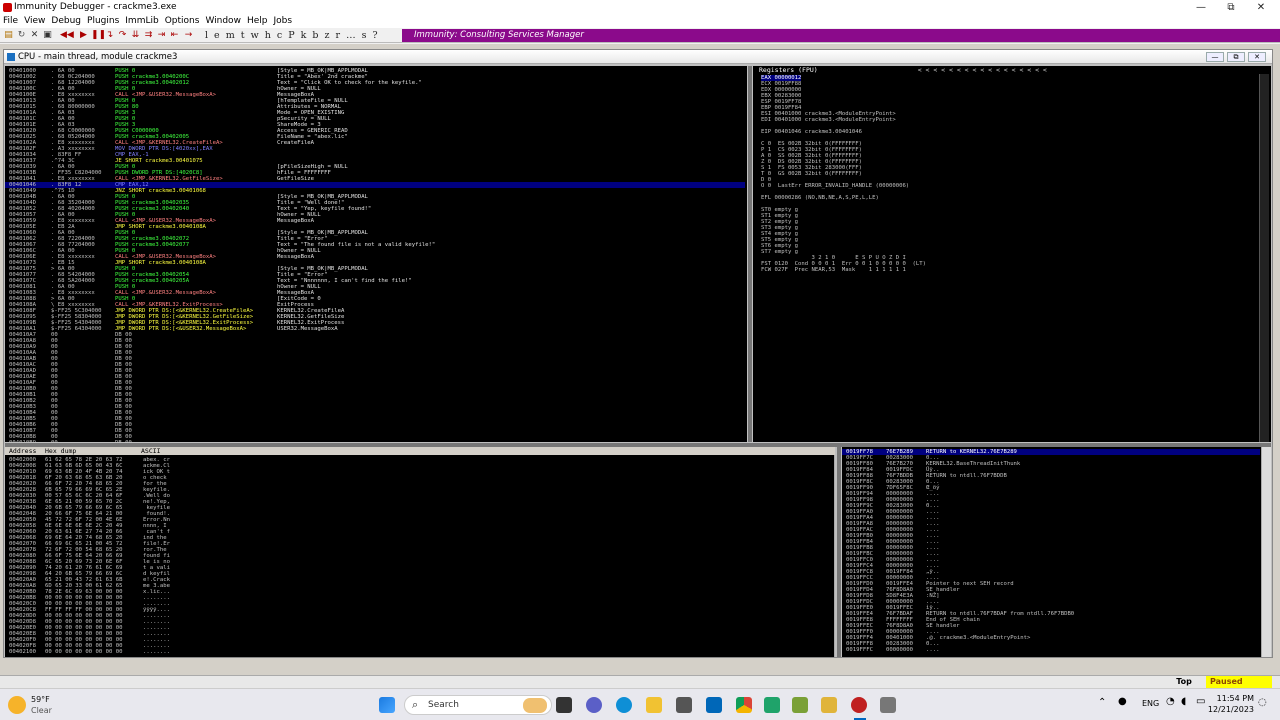 Image resolution: width=1280 pixels, height=720 pixels. Describe the element at coordinates (22, 451) in the screenshot. I see `dump-header-address: Address` at that location.